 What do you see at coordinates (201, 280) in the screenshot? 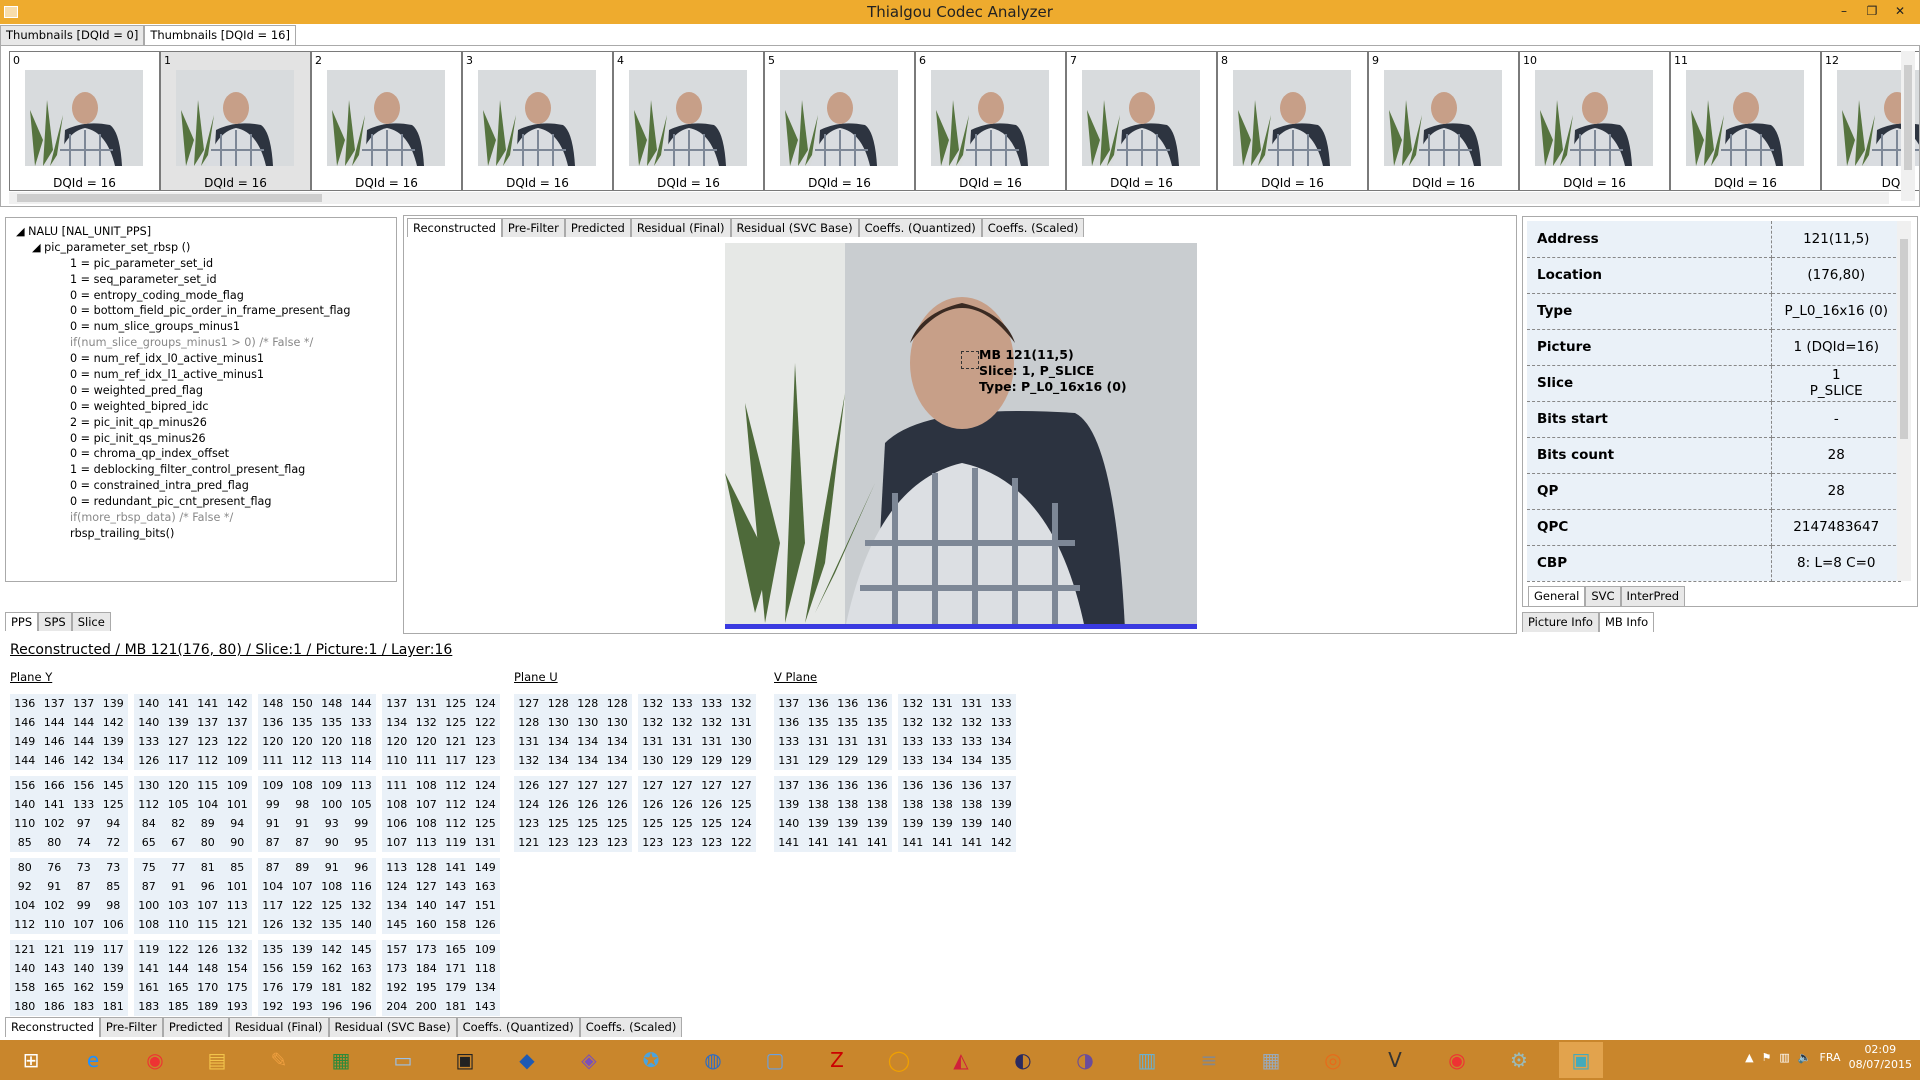
I see `tree-node: 1 = seq_parameter_set_id` at bounding box center [201, 280].